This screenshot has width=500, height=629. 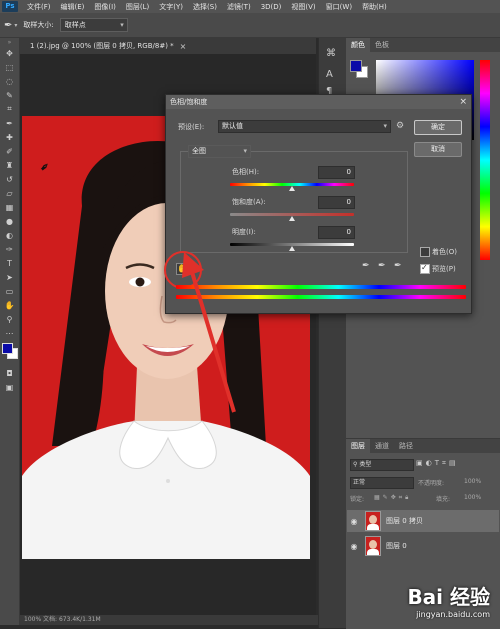 I want to click on hue-input: 0, so click(x=336, y=172).